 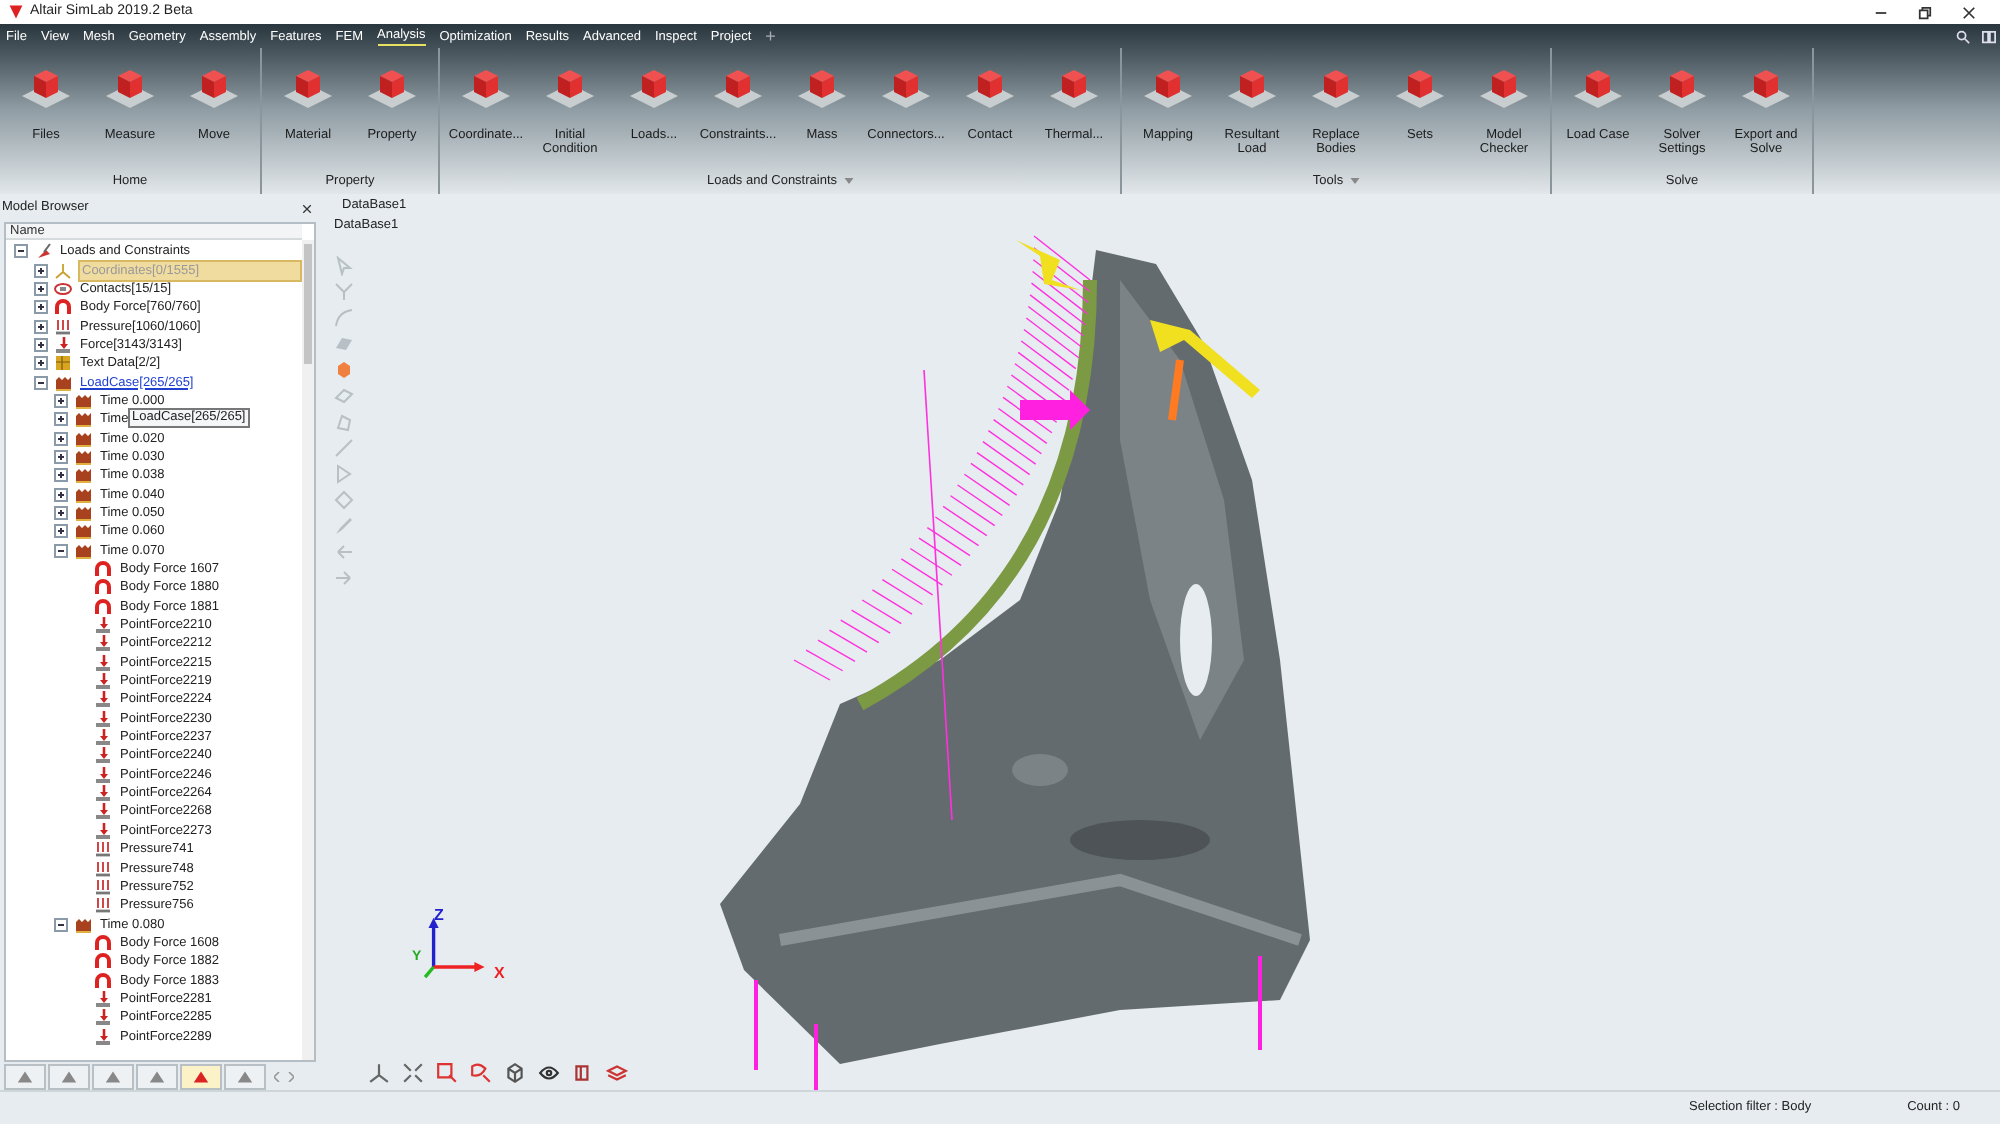 I want to click on search-icon, so click(x=1963, y=36).